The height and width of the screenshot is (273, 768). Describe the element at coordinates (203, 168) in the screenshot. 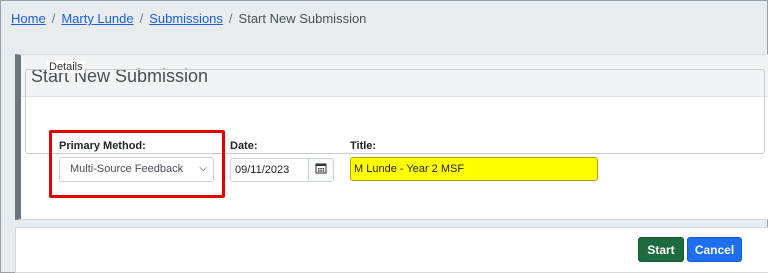

I see `chevron-down-icon: ⌵` at that location.